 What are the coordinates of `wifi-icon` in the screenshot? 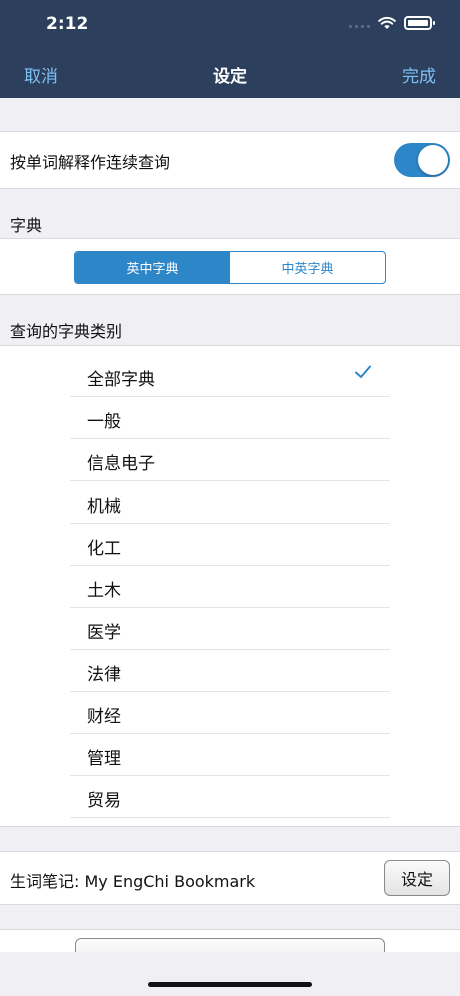 It's located at (387, 22).